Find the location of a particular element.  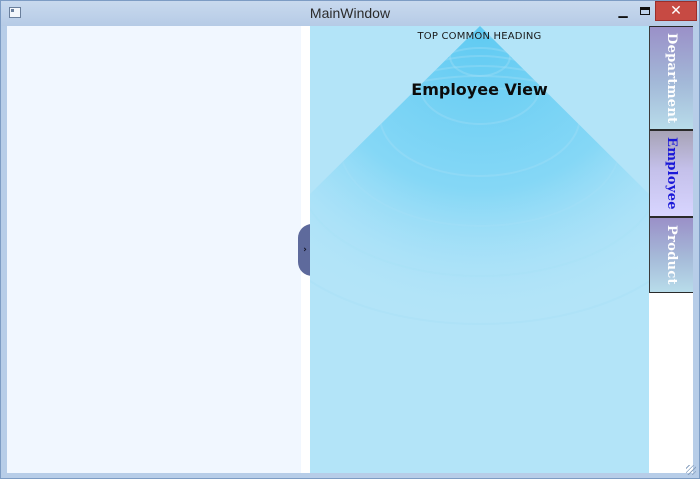

tab-label-employee: Employee is located at coordinates (671, 173).